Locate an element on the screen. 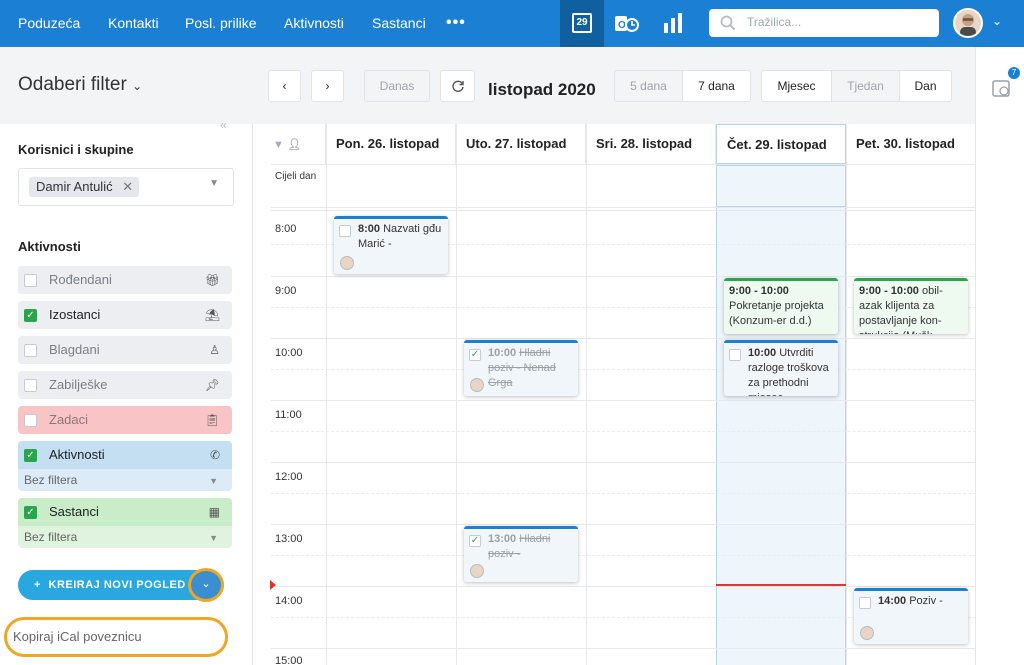 The height and width of the screenshot is (665, 1024). outlook-sync-icon: O is located at coordinates (627, 24).